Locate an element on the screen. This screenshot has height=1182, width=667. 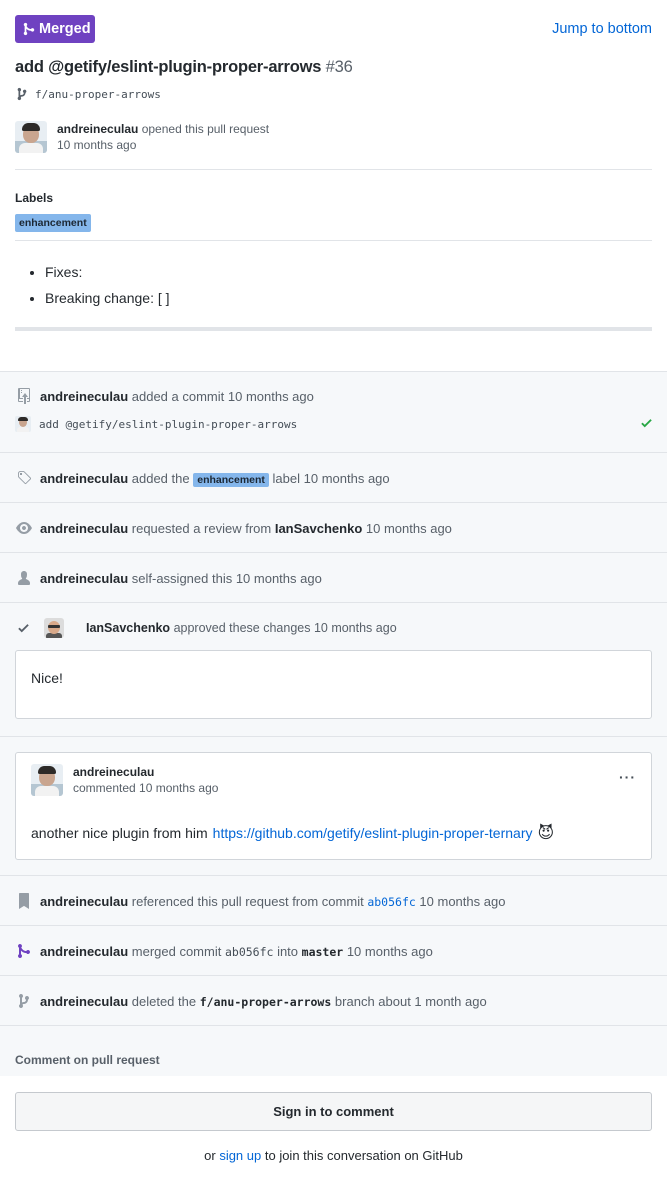
merge-target-branch: master is located at coordinates (323, 952).